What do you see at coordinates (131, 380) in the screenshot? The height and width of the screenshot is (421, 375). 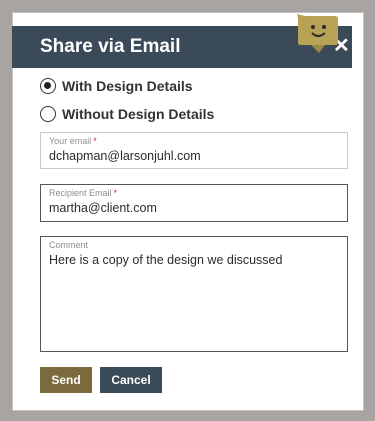 I see `cancel-button: Cancel` at bounding box center [131, 380].